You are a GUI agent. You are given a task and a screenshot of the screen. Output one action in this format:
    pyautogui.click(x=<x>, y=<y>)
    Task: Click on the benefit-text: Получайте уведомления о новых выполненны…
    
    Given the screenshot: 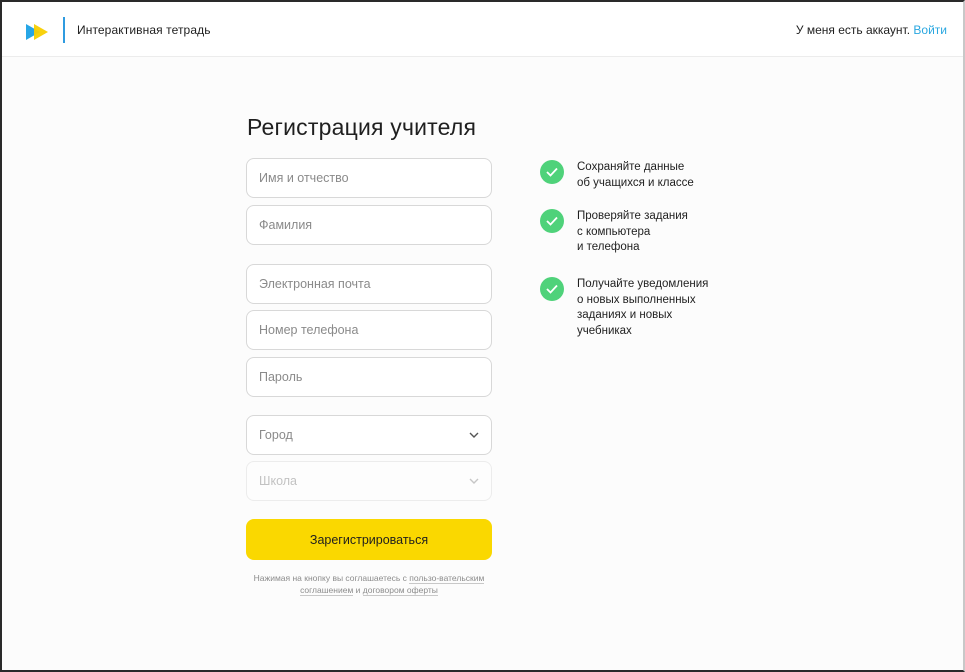 What is the action you would take?
    pyautogui.click(x=643, y=307)
    